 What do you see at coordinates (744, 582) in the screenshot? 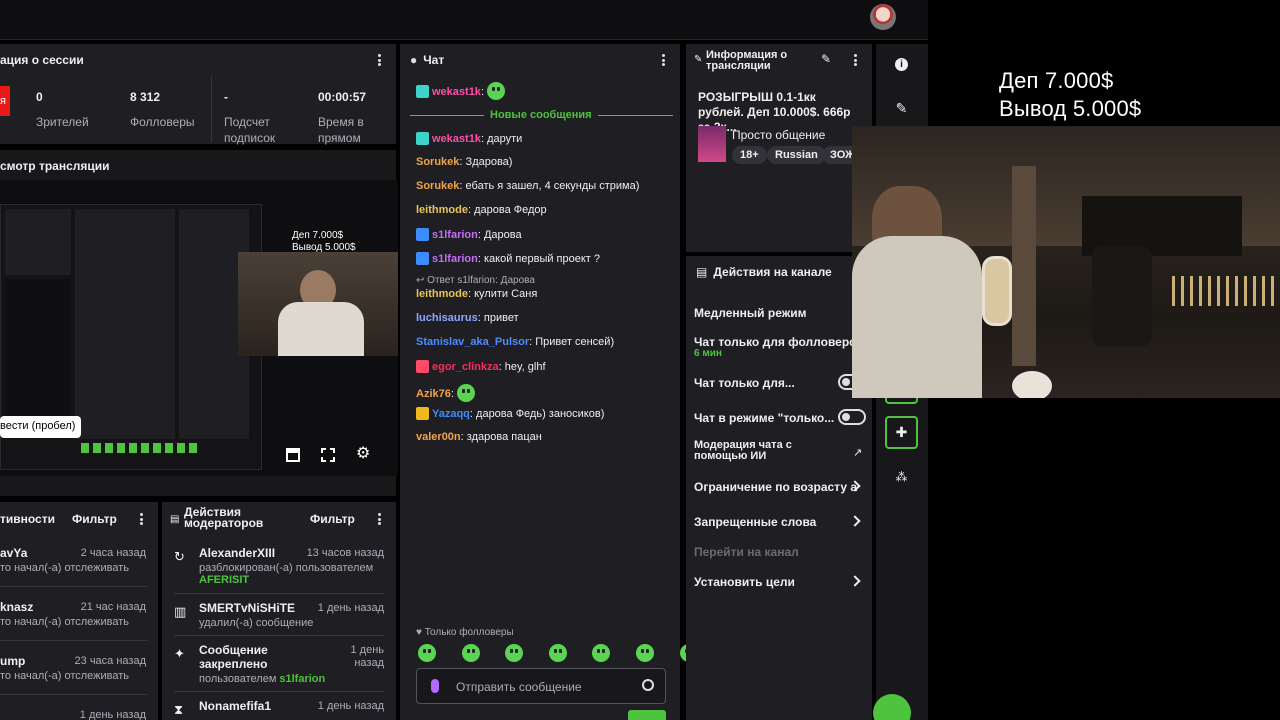
I see `set-goals: Установить цели` at bounding box center [744, 582].